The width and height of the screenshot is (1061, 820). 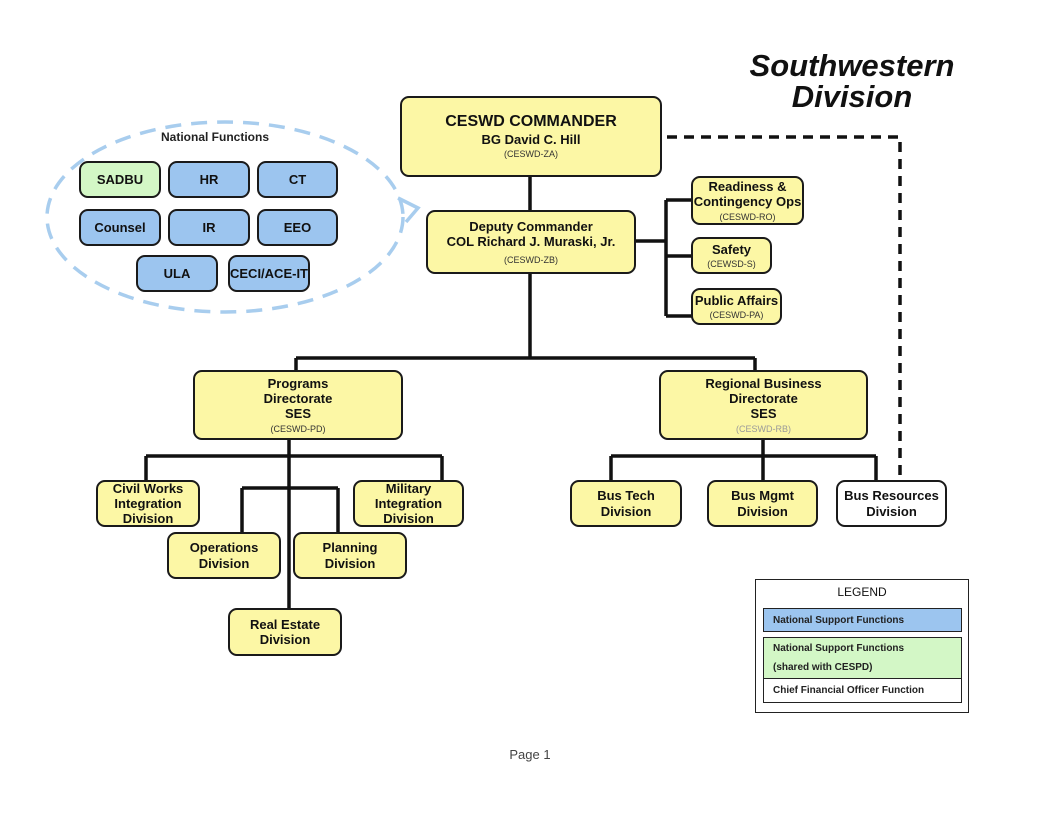 What do you see at coordinates (120, 179) in the screenshot?
I see `nf-sadbu: SADBU` at bounding box center [120, 179].